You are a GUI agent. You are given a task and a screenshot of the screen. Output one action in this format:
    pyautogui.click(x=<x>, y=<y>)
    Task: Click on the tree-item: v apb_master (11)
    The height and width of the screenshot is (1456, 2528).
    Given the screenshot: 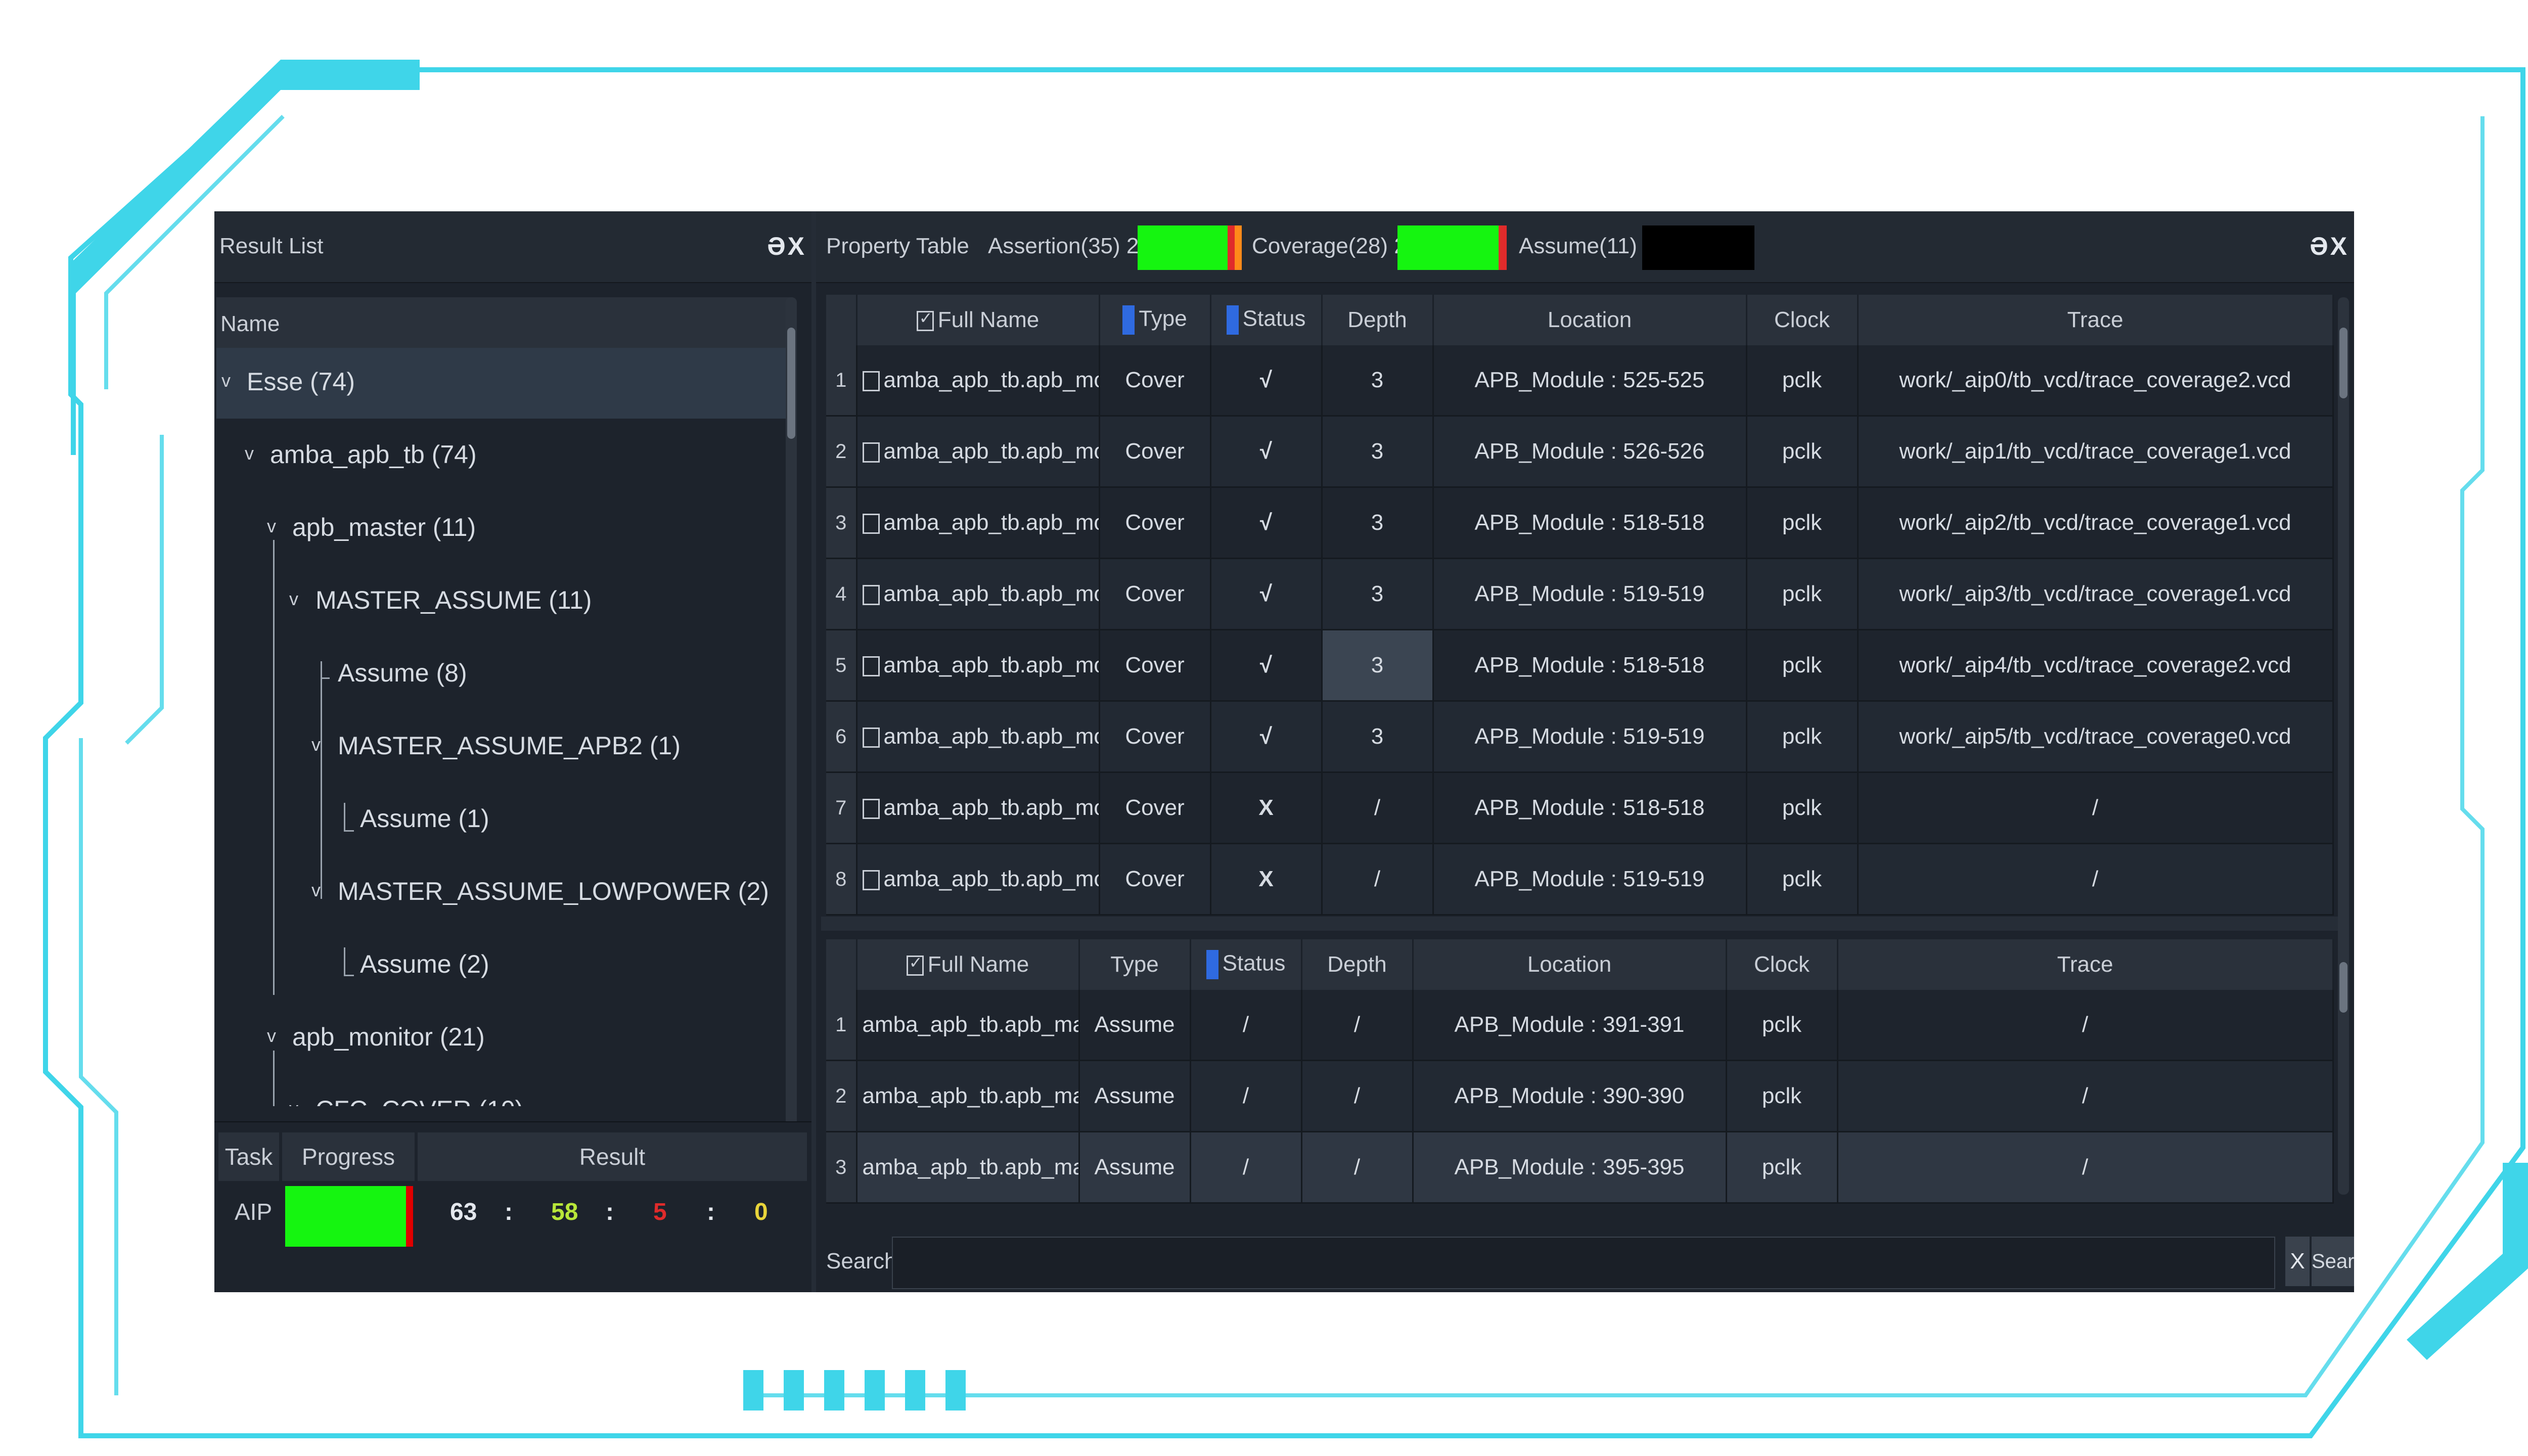 What is the action you would take?
    pyautogui.click(x=505, y=528)
    